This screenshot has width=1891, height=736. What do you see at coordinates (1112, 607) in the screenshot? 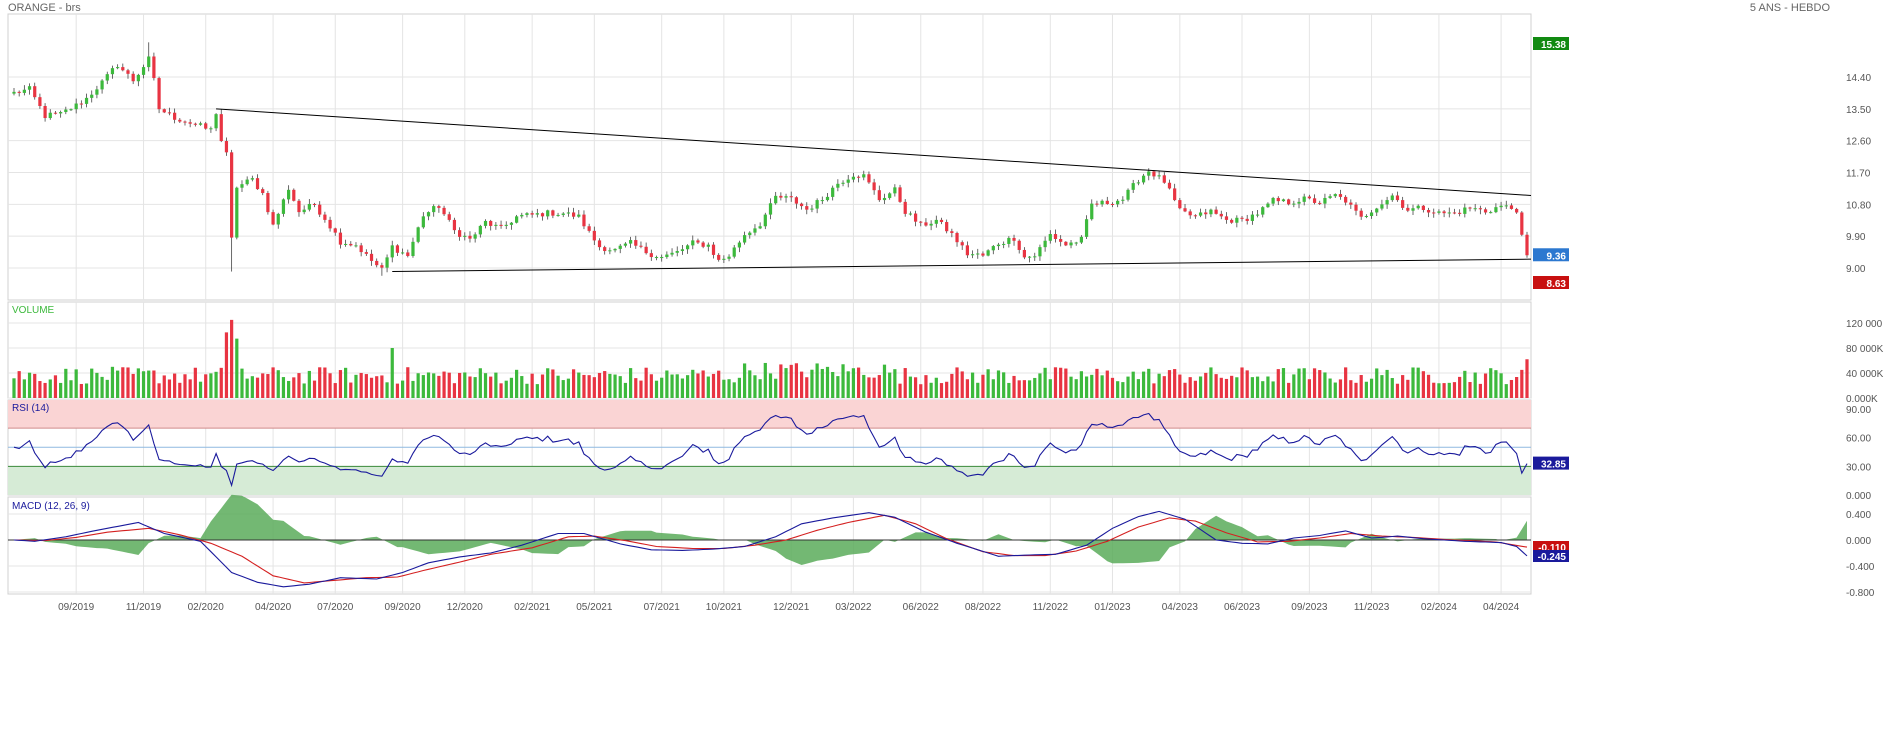
I see `x-tick-label: 01/2023` at bounding box center [1112, 607].